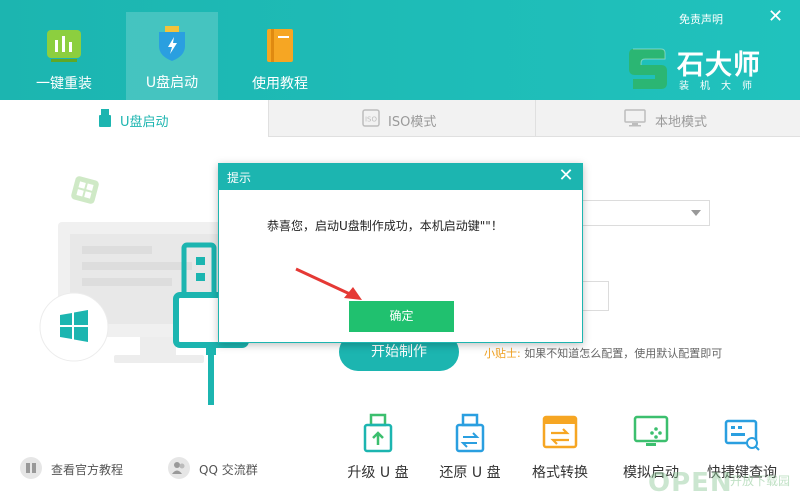 Image resolution: width=800 pixels, height=504 pixels. What do you see at coordinates (172, 83) in the screenshot?
I see `nav-label: U盘启动` at bounding box center [172, 83].